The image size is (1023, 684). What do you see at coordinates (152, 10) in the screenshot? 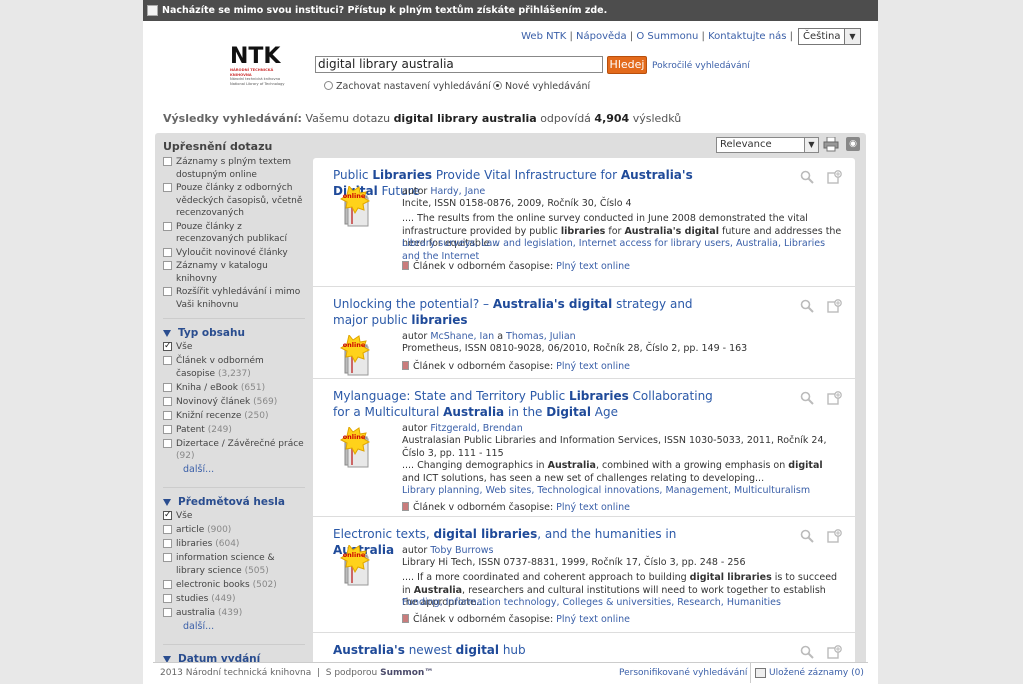
I see `notice-icon` at bounding box center [152, 10].